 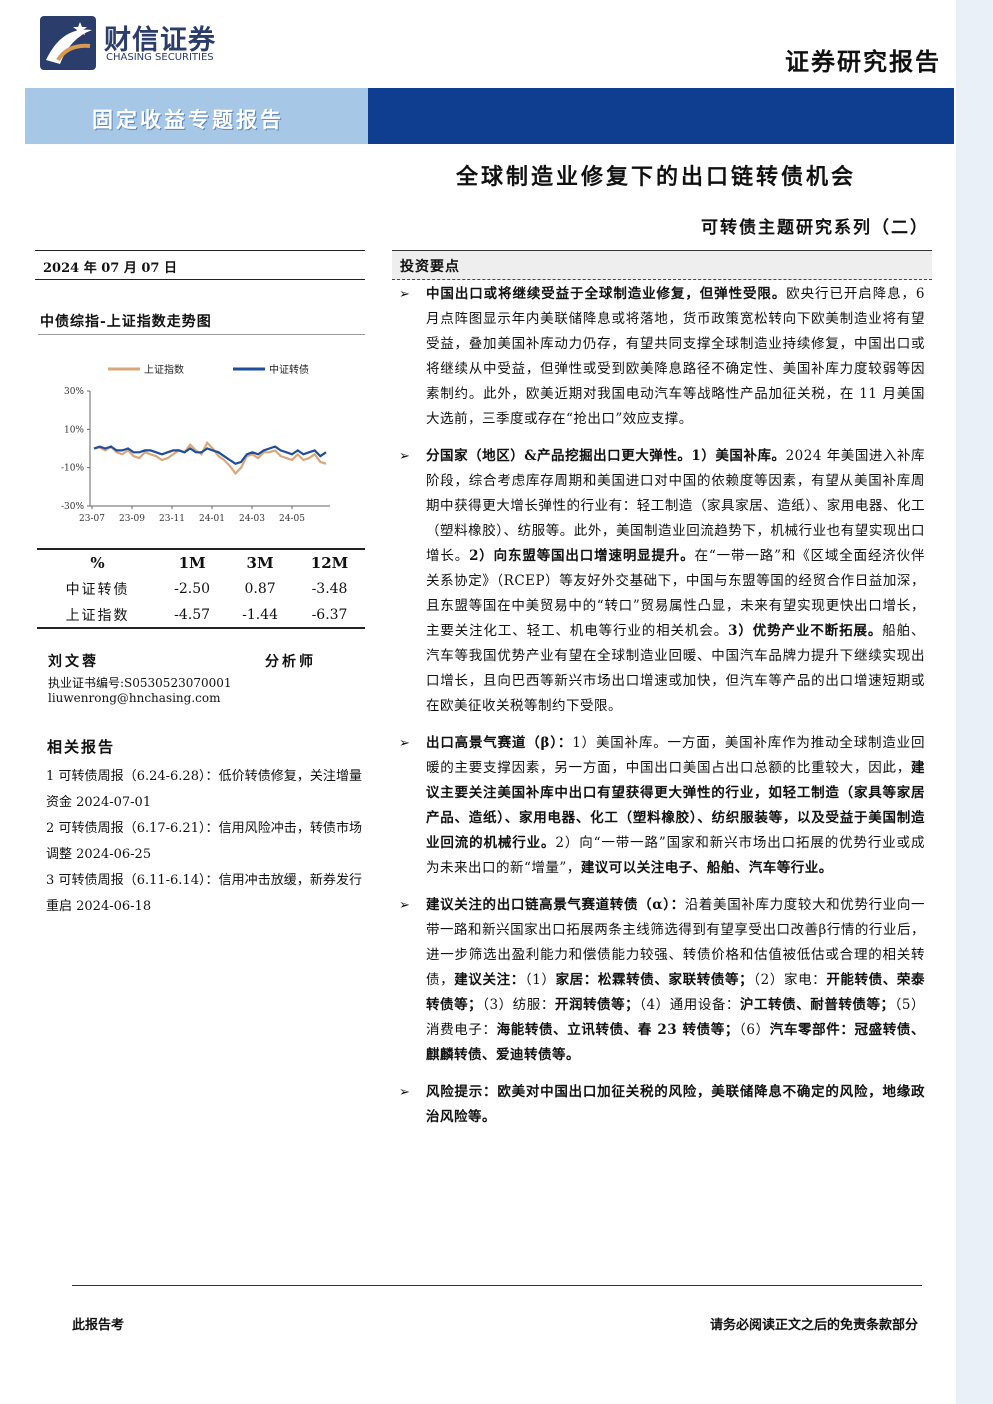 I want to click on author-role: 分析师, so click(x=290, y=662).